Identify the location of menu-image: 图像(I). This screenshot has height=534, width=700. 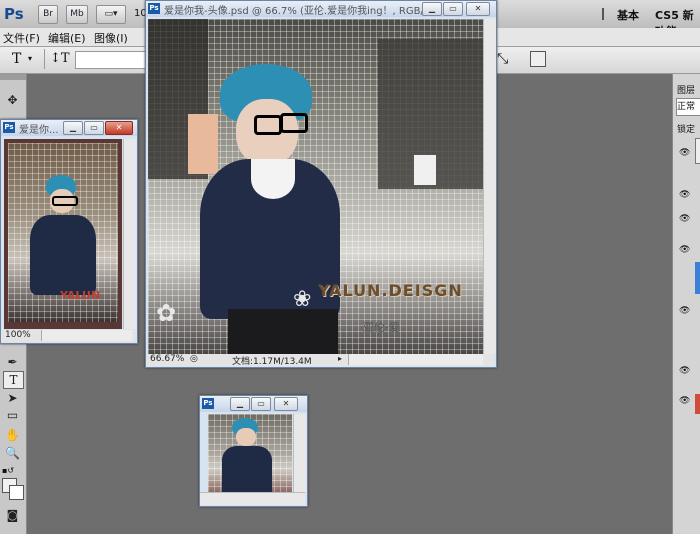
(111, 38).